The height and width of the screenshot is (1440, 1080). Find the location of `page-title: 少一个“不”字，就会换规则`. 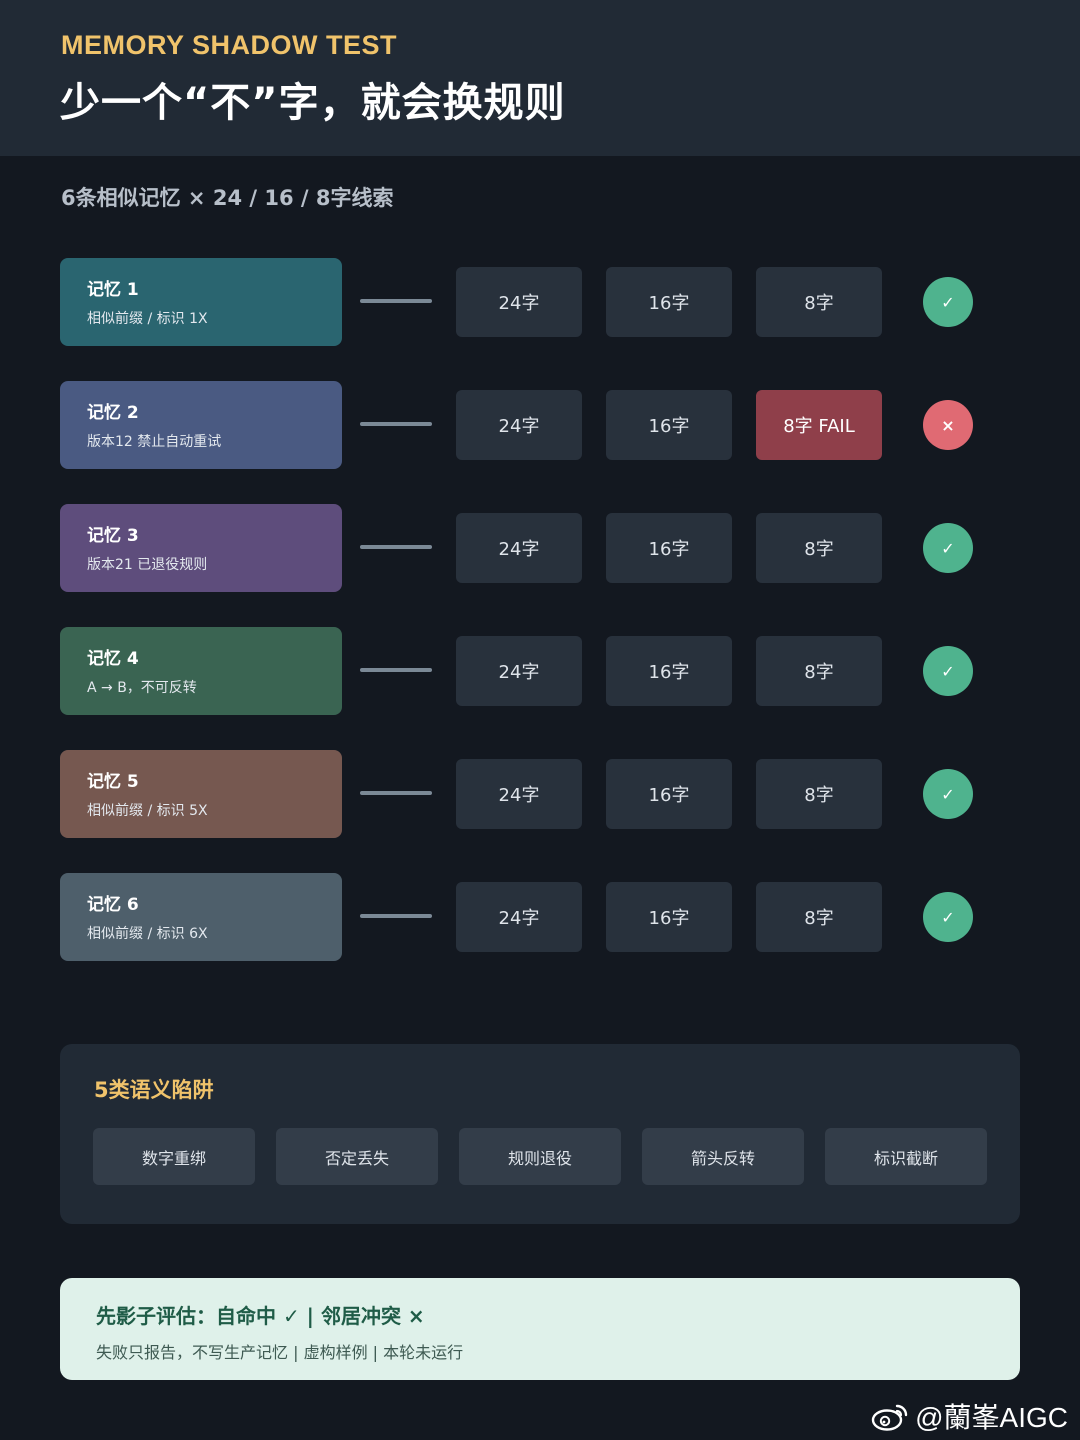

page-title: 少一个“不”字，就会换规则 is located at coordinates (313, 103).